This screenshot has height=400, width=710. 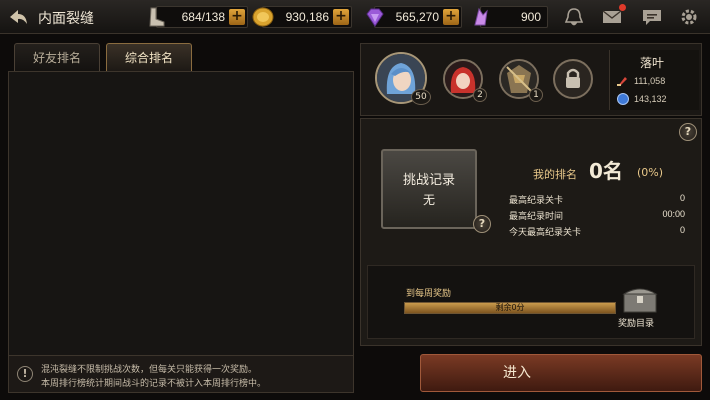 What do you see at coordinates (689, 17) in the screenshot?
I see `settings-gear-icon` at bounding box center [689, 17].